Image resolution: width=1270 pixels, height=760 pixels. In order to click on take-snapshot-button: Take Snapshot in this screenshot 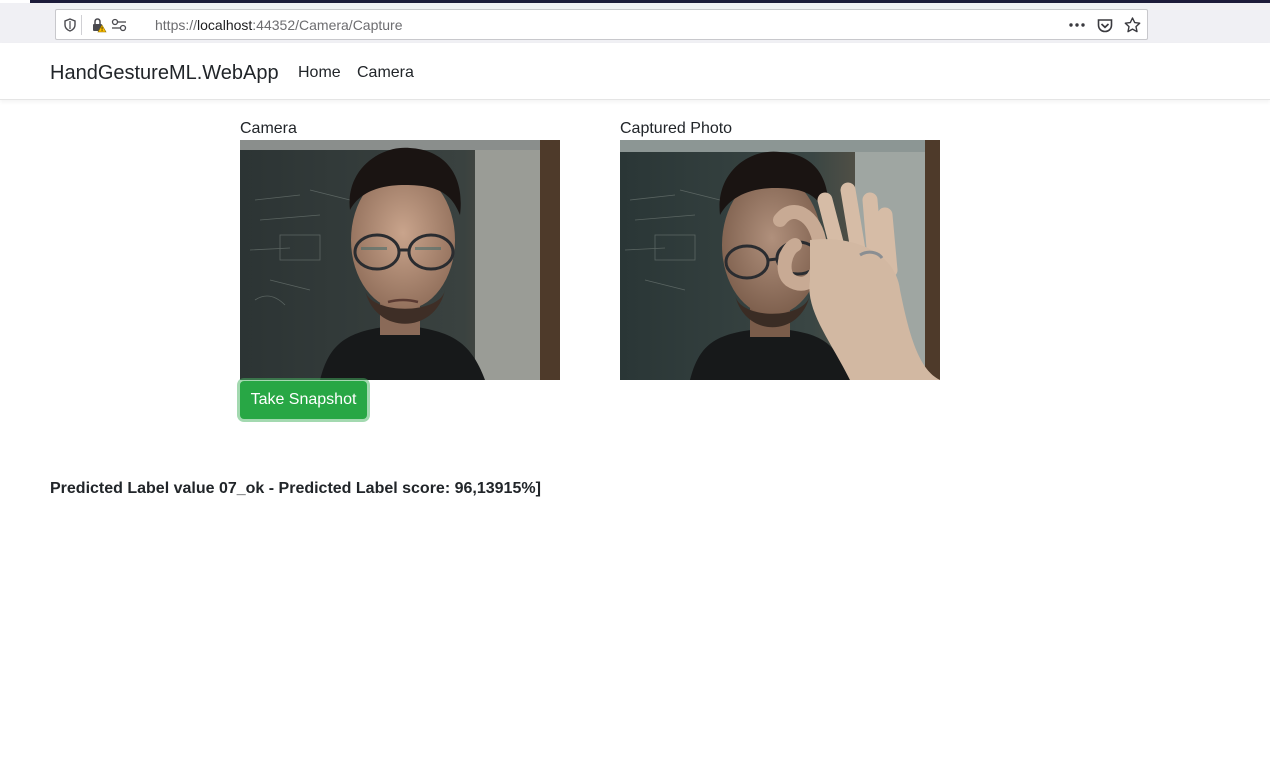, I will do `click(303, 400)`.